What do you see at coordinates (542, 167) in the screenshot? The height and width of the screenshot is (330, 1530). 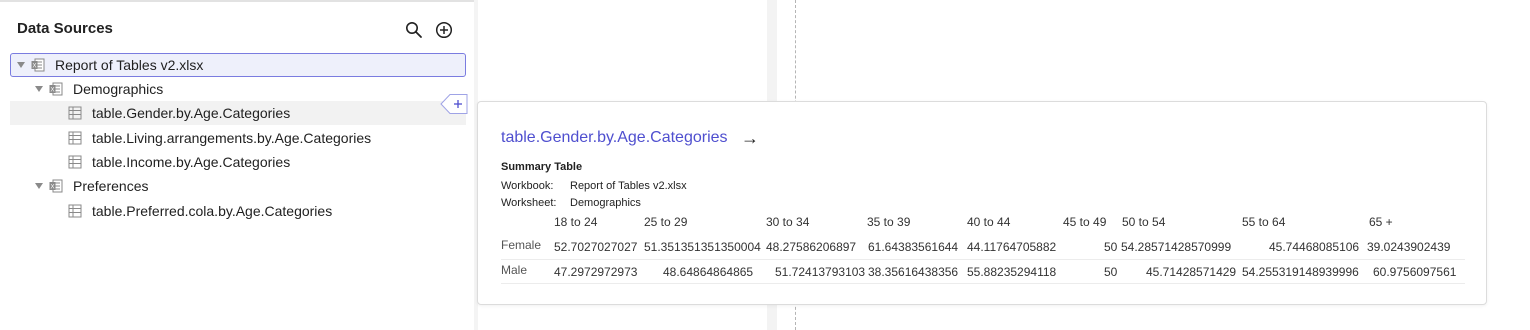 I see `summary-table-heading: Summary Table` at bounding box center [542, 167].